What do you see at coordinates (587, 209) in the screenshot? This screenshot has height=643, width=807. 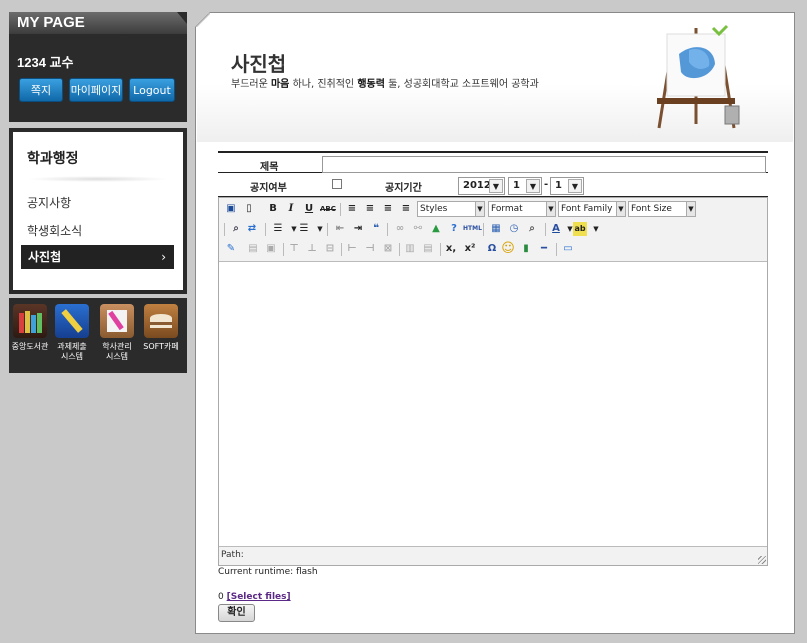 I see `font-family-label: Font Family` at bounding box center [587, 209].